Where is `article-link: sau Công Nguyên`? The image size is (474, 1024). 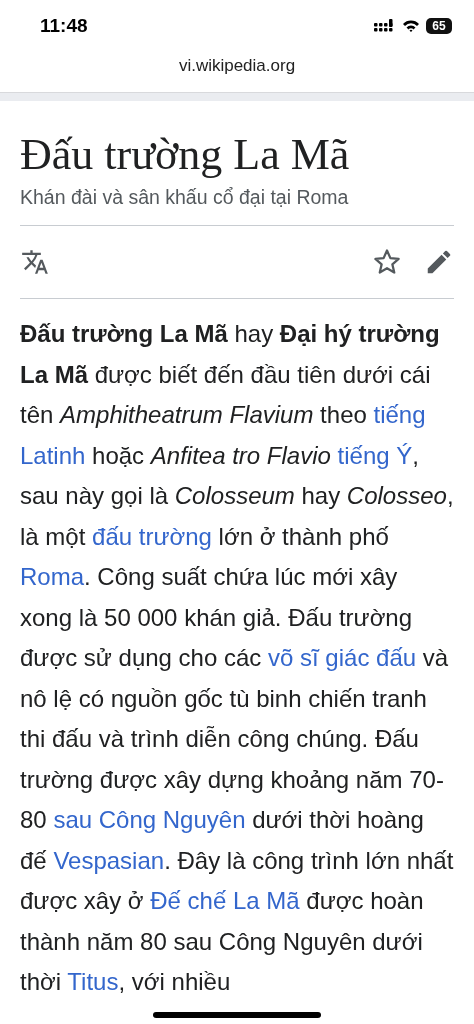
article-link: sau Công Nguyên is located at coordinates (149, 819).